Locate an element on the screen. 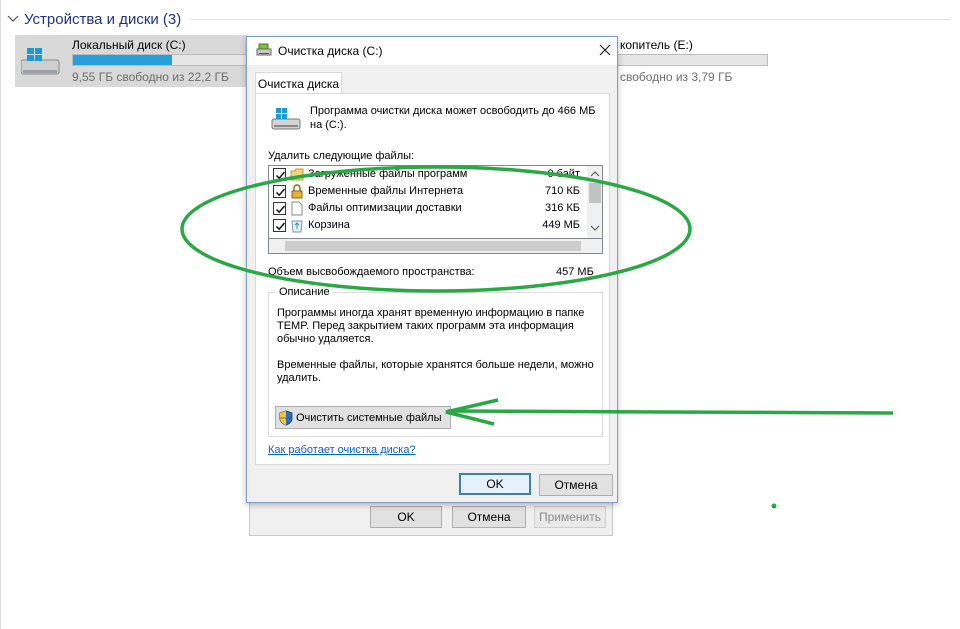 This screenshot has height=629, width=960. cleanup-system-files-label: Очистить системные файлы is located at coordinates (369, 417).